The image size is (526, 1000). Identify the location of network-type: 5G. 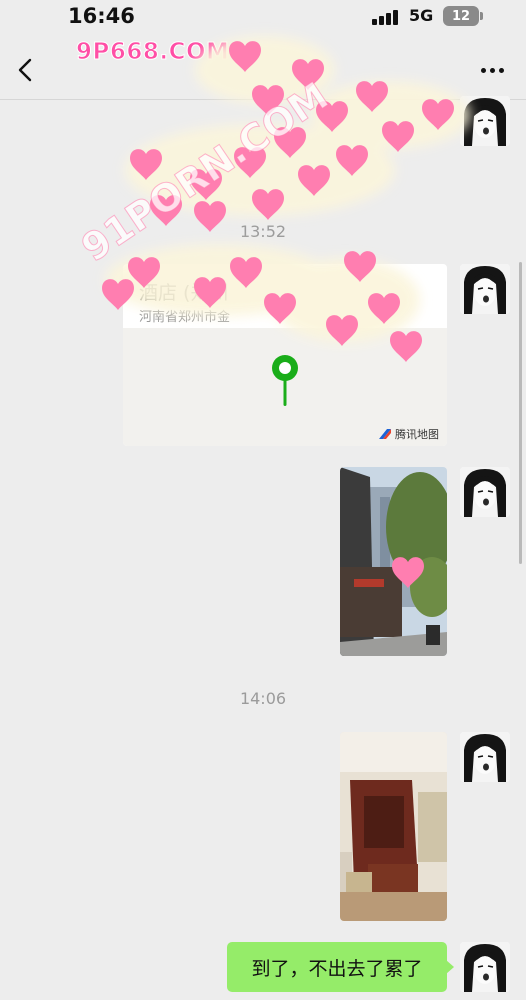
(421, 15).